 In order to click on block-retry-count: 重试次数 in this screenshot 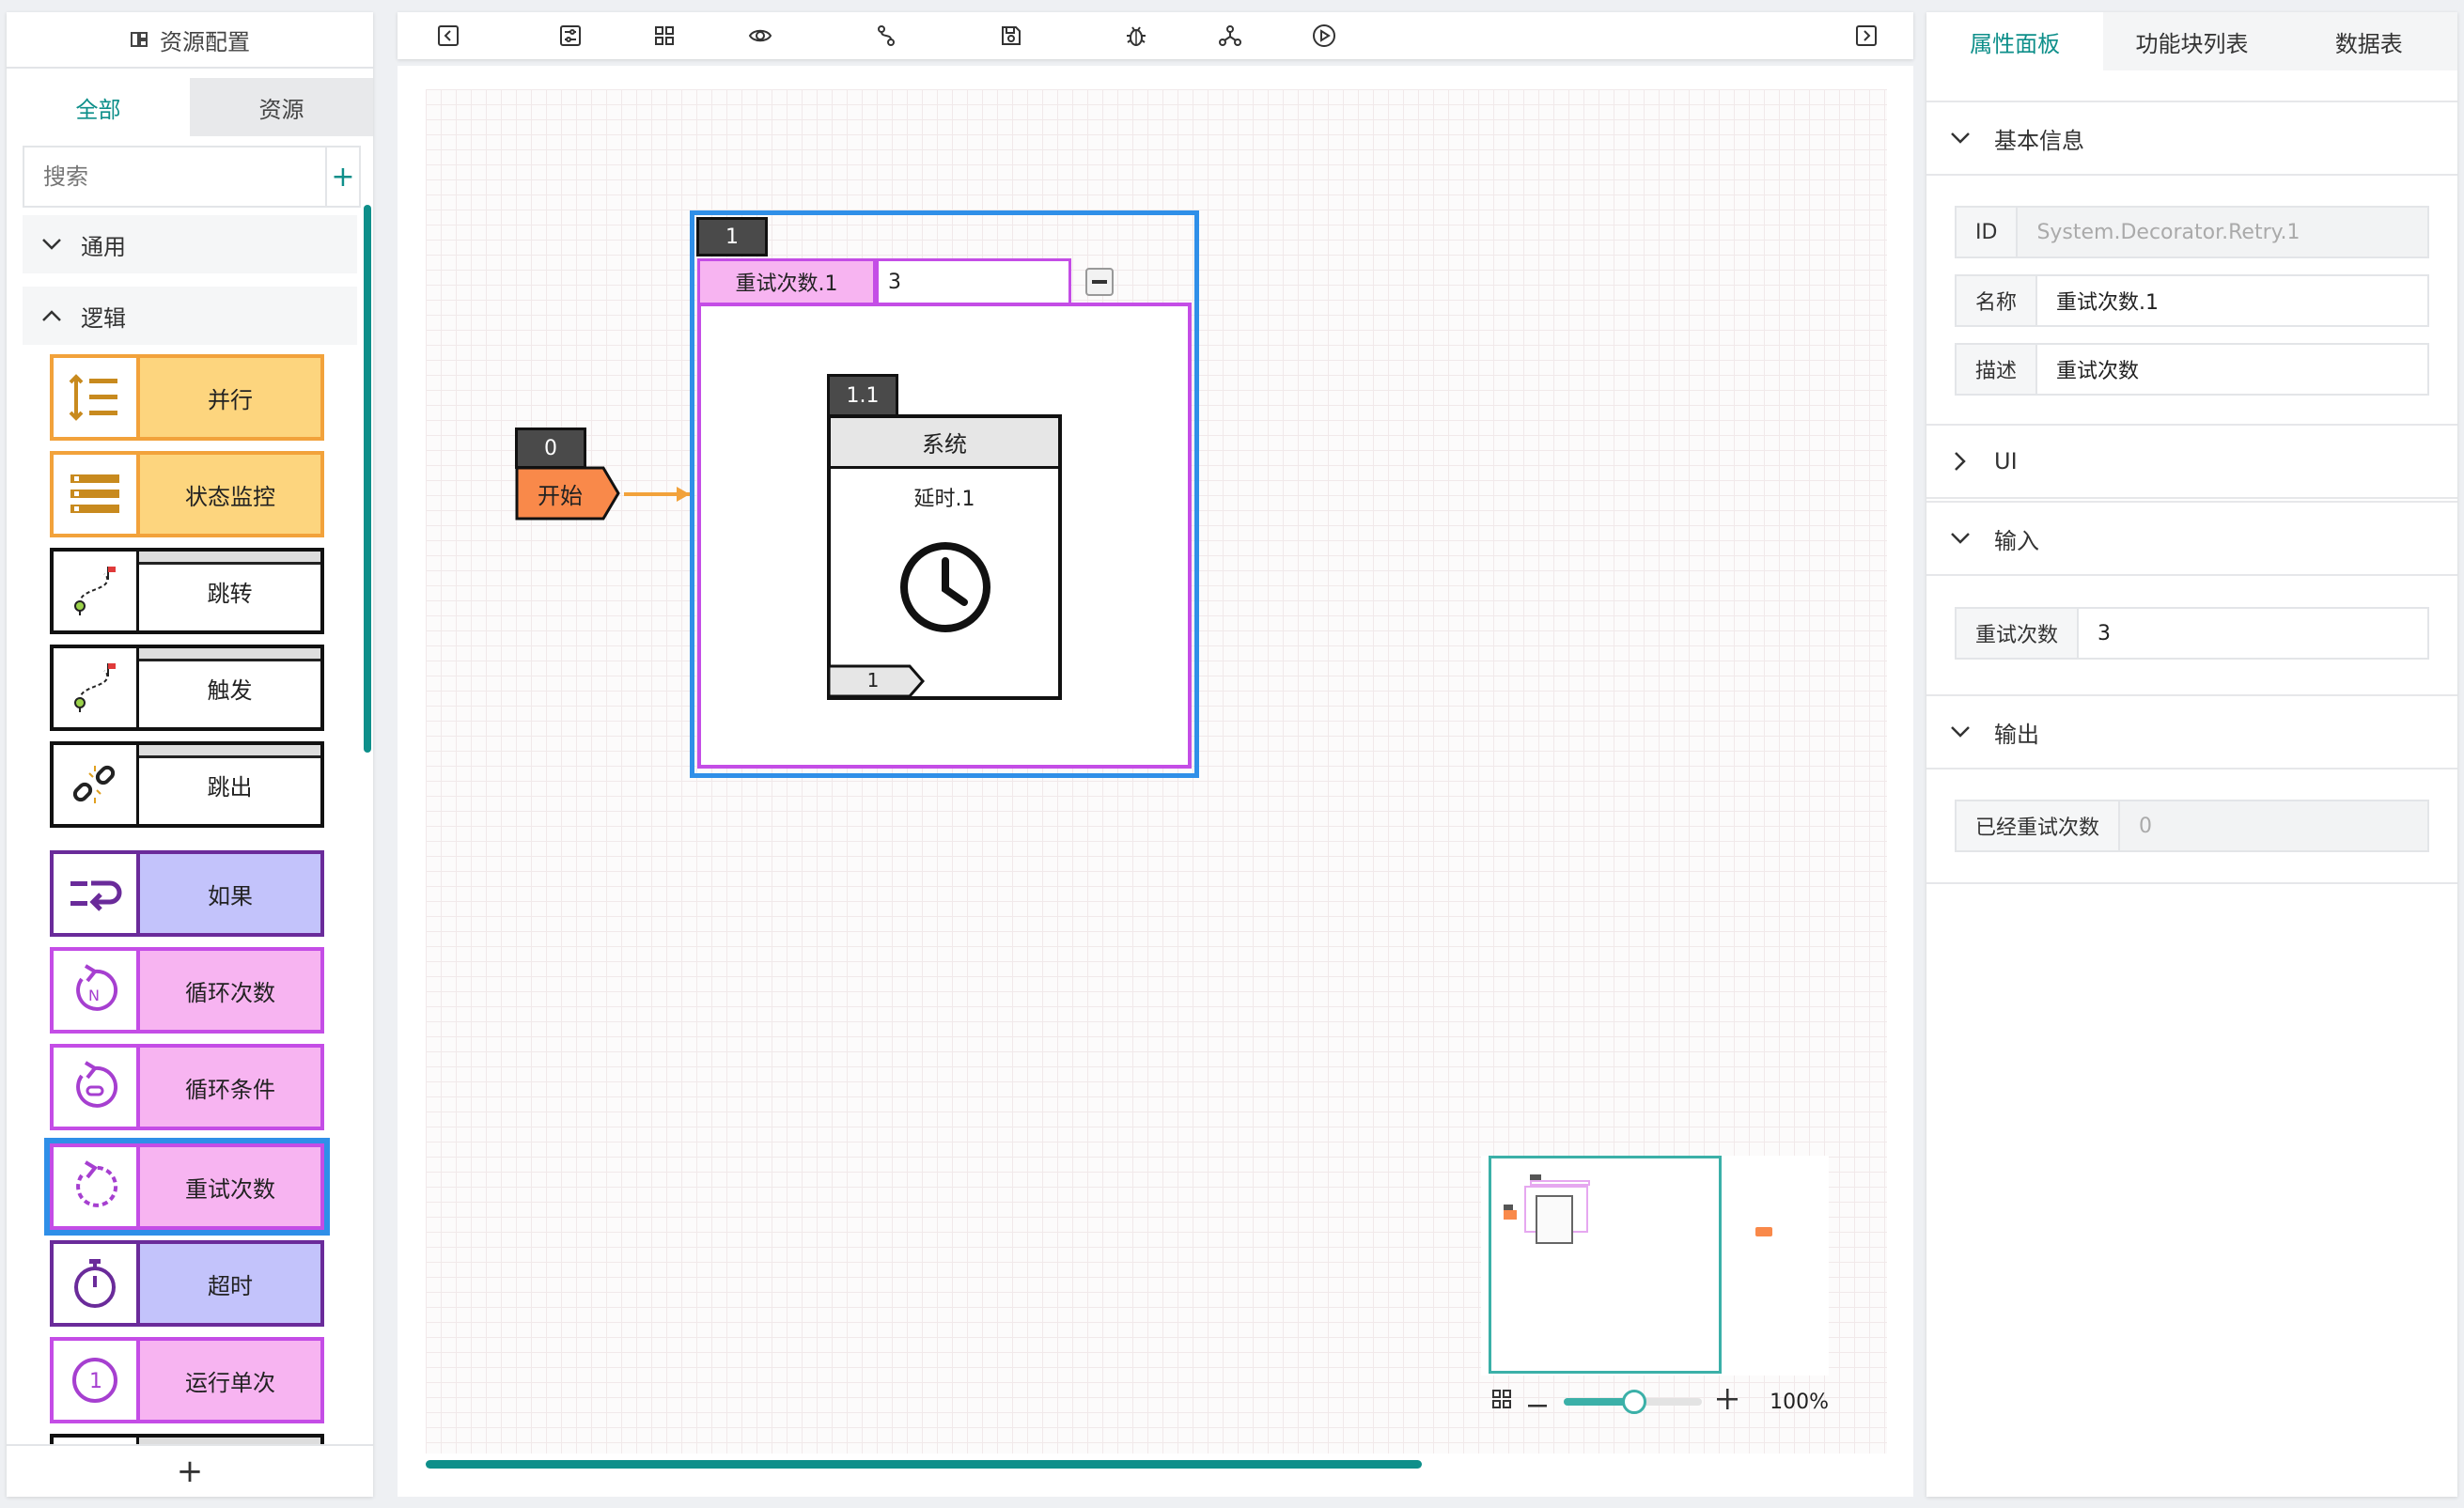, I will do `click(187, 1187)`.